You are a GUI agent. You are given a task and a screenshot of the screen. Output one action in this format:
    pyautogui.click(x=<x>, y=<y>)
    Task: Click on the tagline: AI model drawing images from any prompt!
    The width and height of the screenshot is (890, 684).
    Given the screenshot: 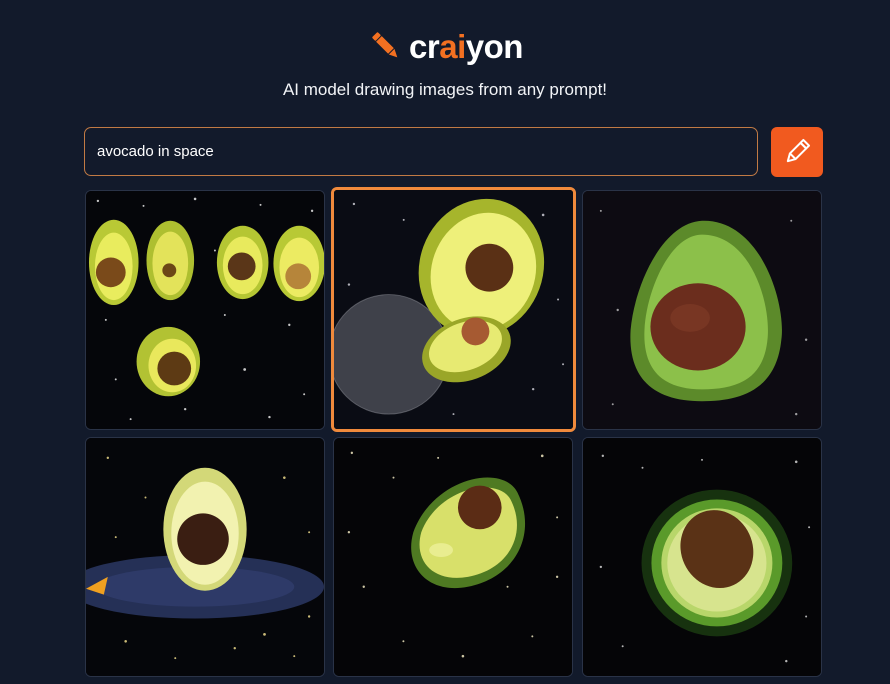 What is the action you would take?
    pyautogui.click(x=445, y=89)
    